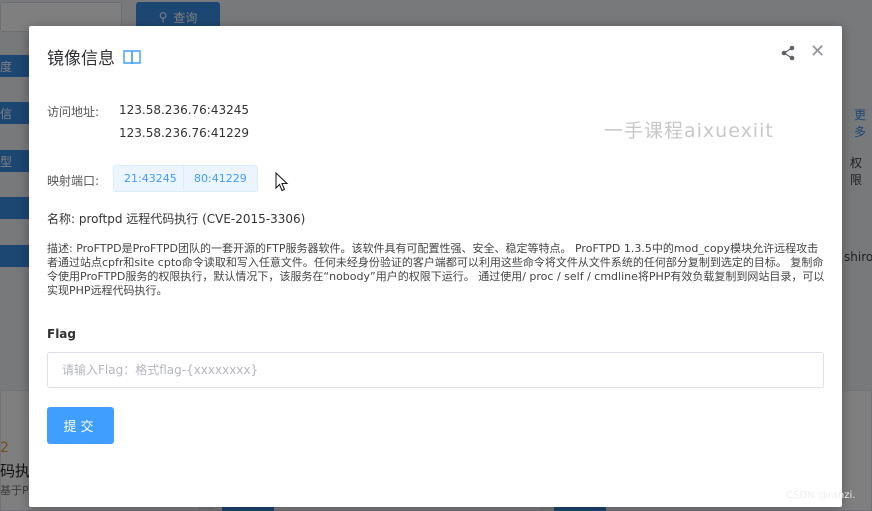 This screenshot has width=872, height=511. What do you see at coordinates (61, 334) in the screenshot?
I see `flag-label: Flag` at bounding box center [61, 334].